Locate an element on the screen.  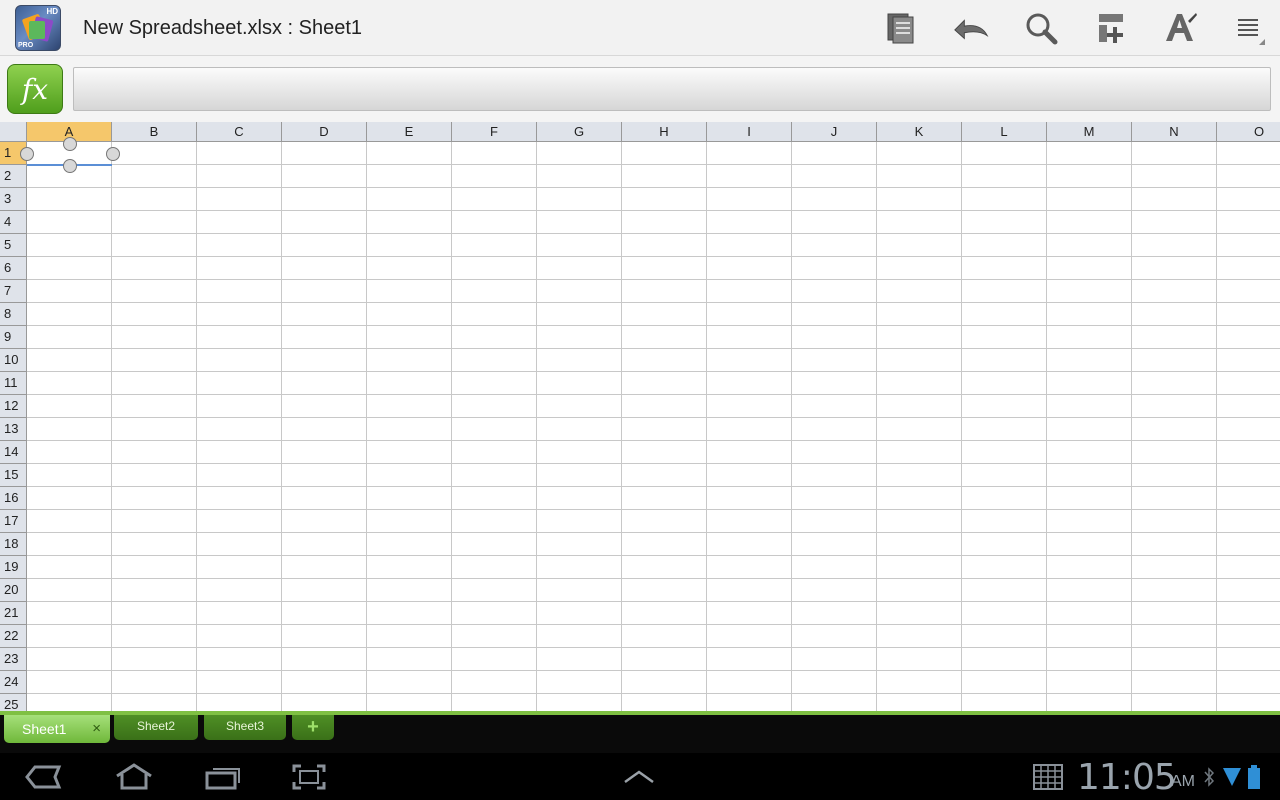
clock-time: 11:05 is located at coordinates (1127, 777).